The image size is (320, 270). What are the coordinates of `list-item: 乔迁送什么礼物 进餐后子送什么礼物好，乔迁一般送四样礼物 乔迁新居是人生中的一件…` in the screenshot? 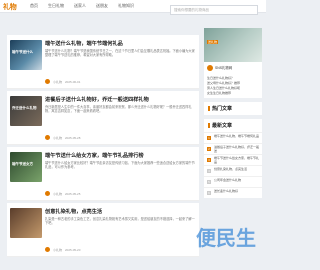 It's located at (103, 118).